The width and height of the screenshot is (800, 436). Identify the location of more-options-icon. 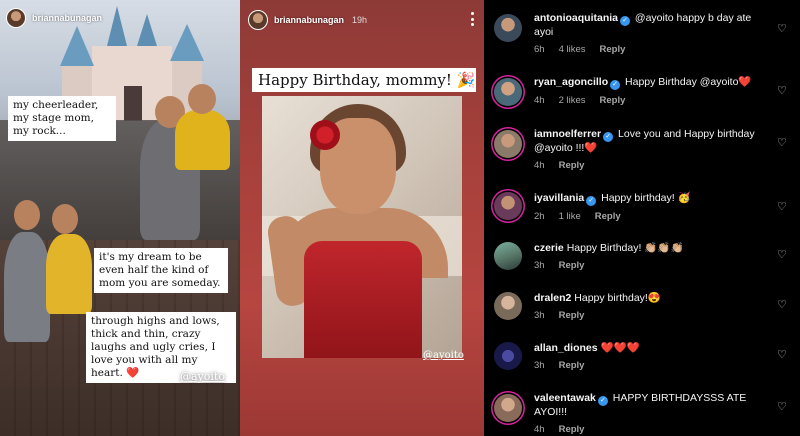
(472, 19).